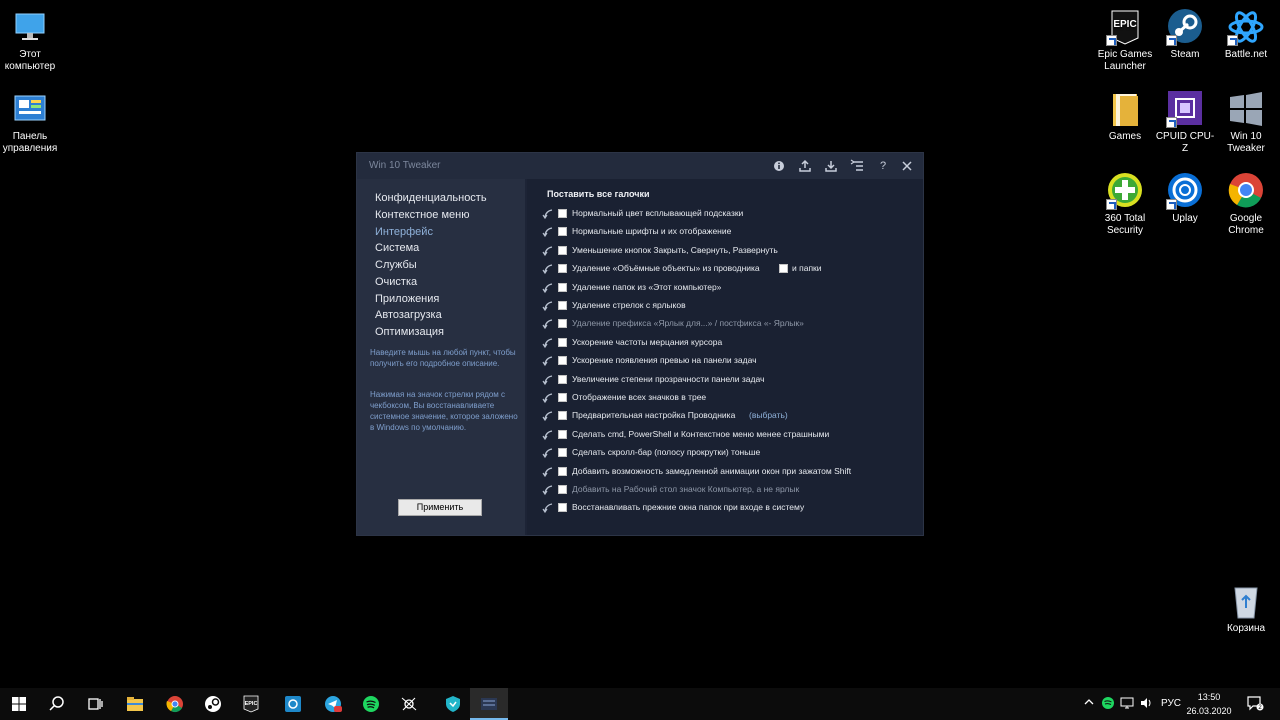 Image resolution: width=1280 pixels, height=720 pixels. What do you see at coordinates (1171, 703) in the screenshot?
I see `language-indicator: РУС` at bounding box center [1171, 703].